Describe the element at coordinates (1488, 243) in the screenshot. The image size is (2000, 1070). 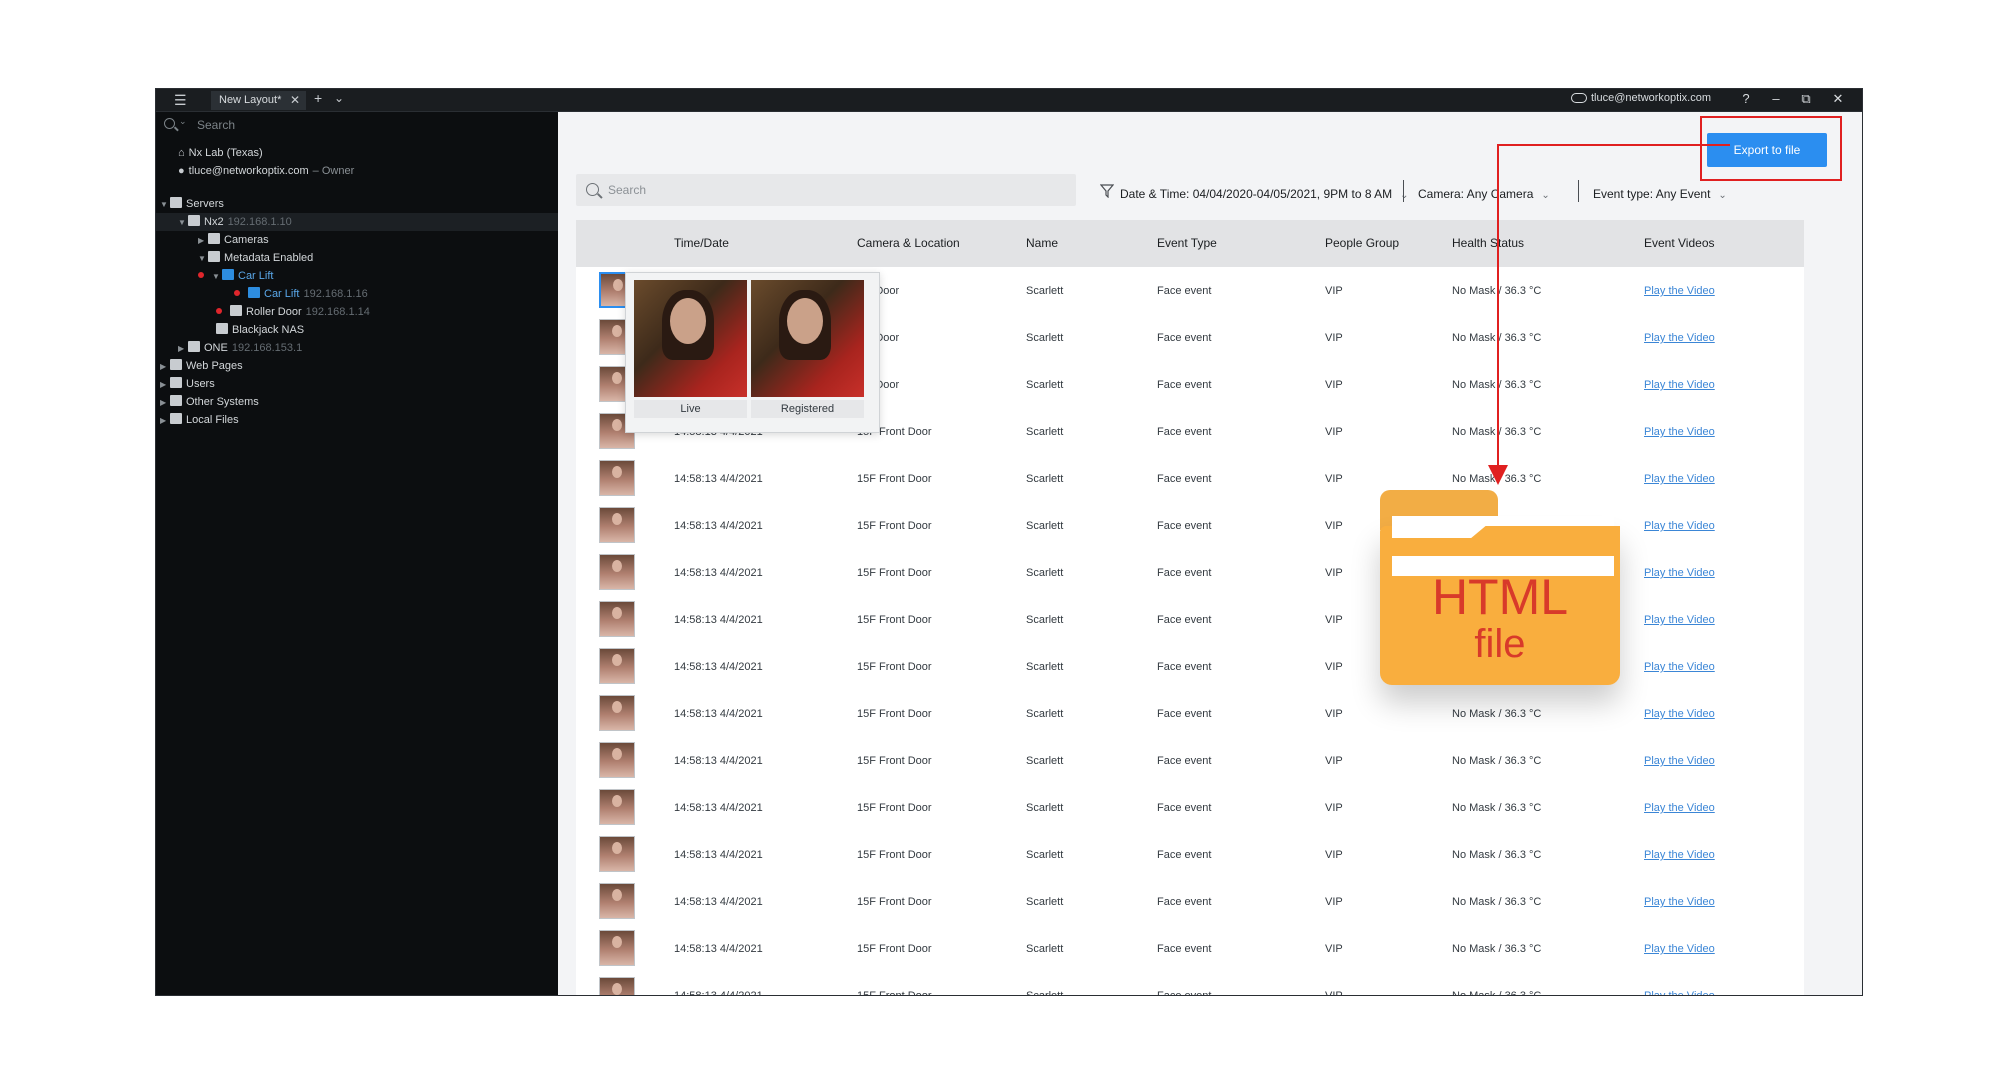
I see `column-header: Health Status` at that location.